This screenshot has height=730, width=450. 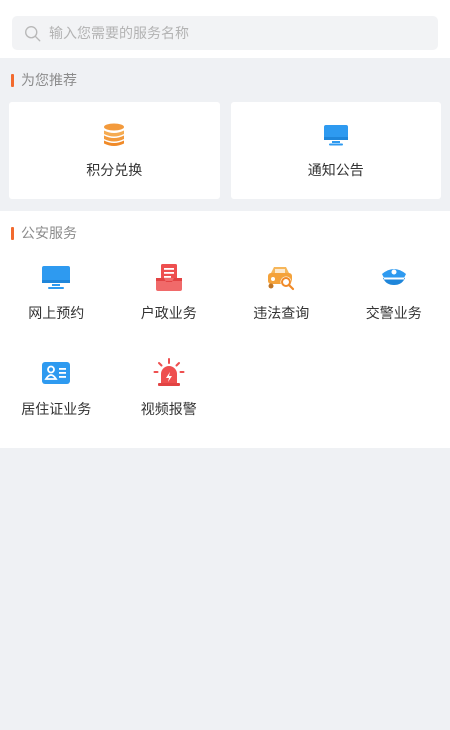 I want to click on recommend-section-title: 为您推荐, so click(x=225, y=80).